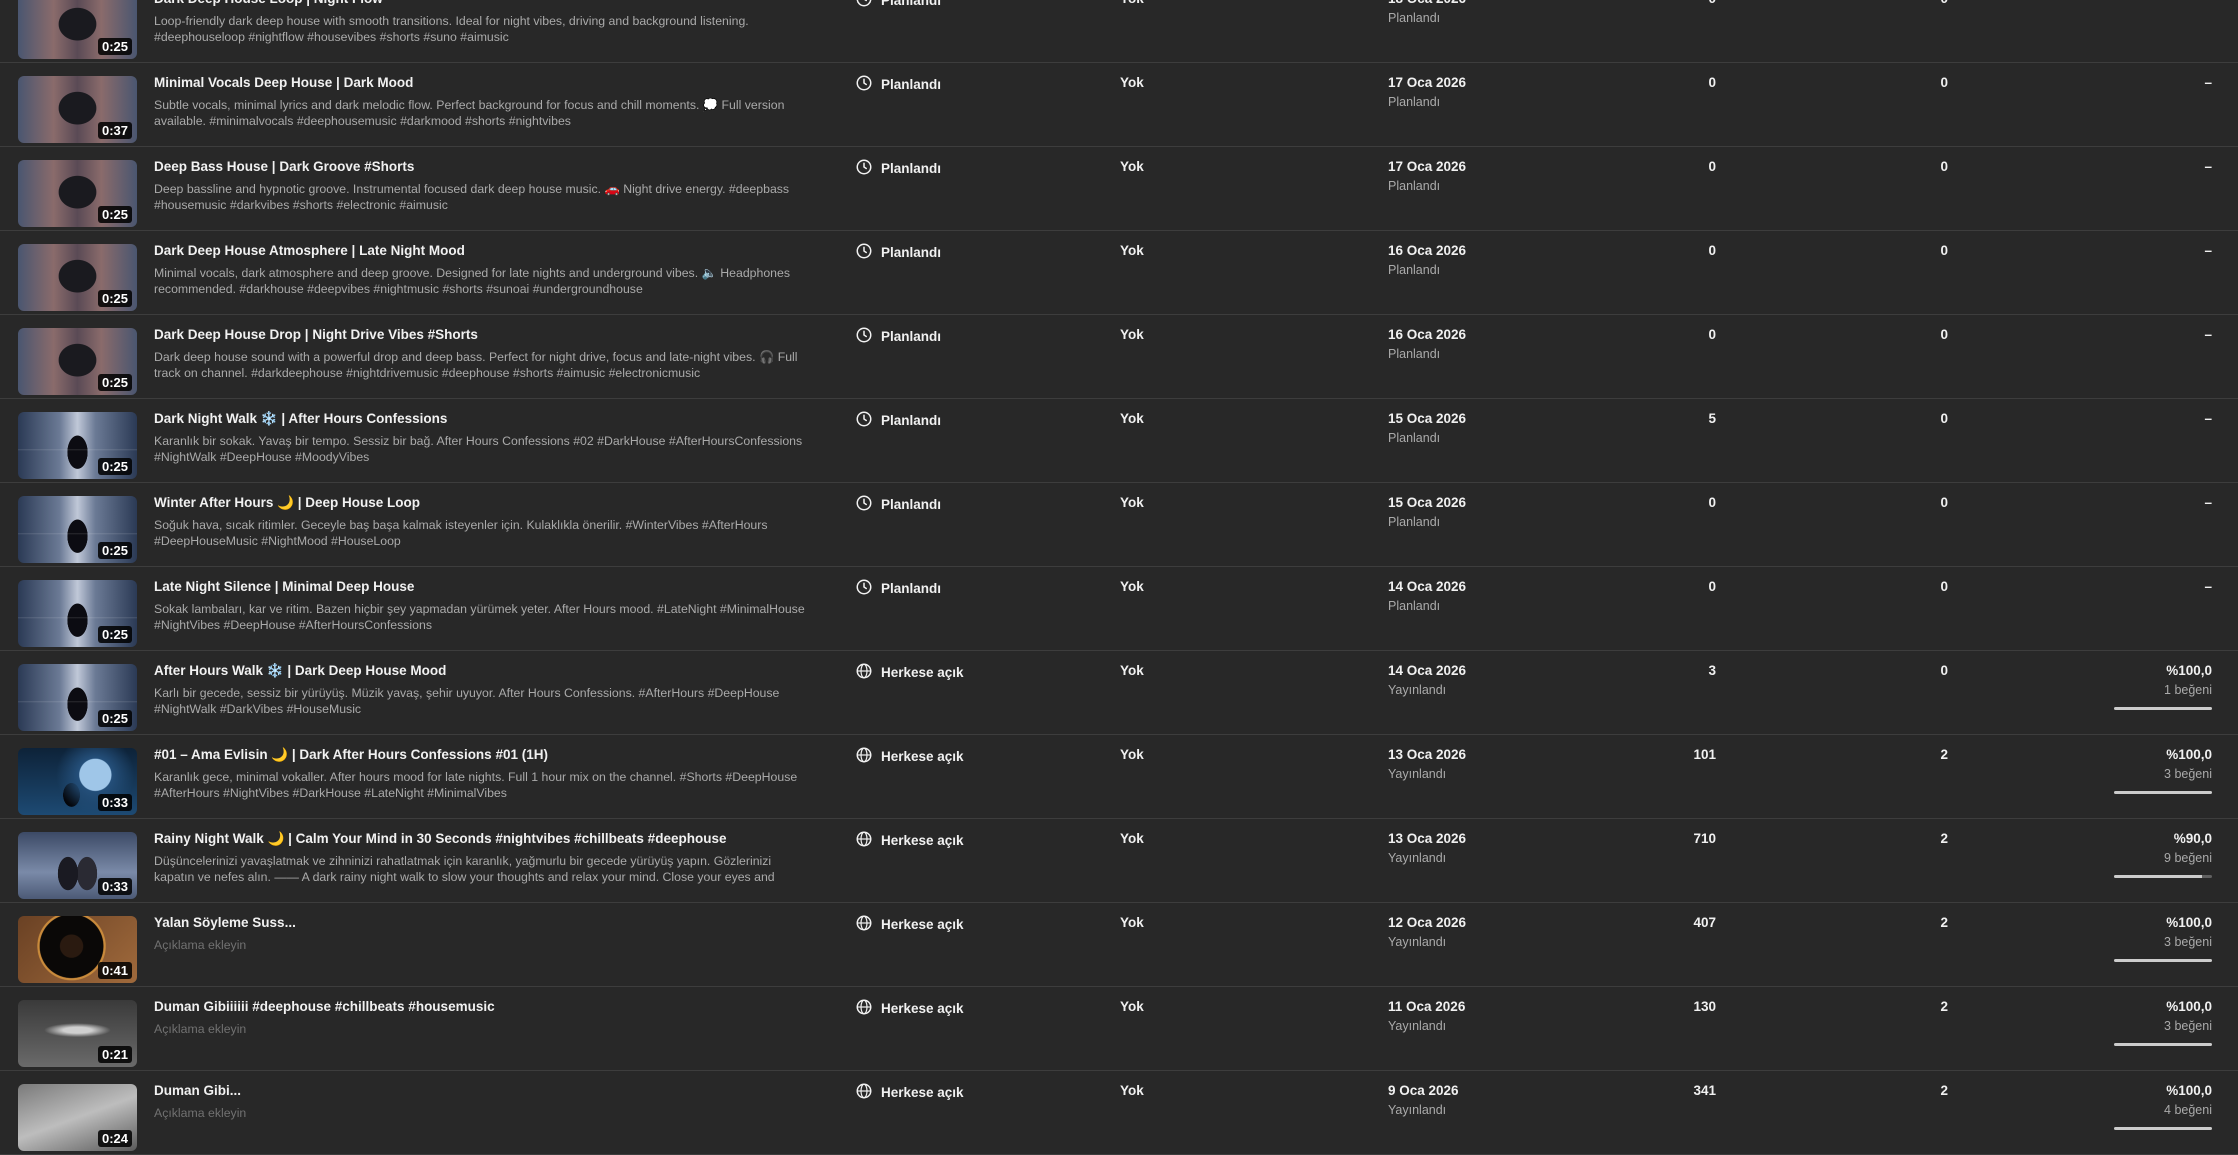 The image size is (2238, 1155). What do you see at coordinates (77, 949) in the screenshot?
I see `video-thumbnail: 0:41` at bounding box center [77, 949].